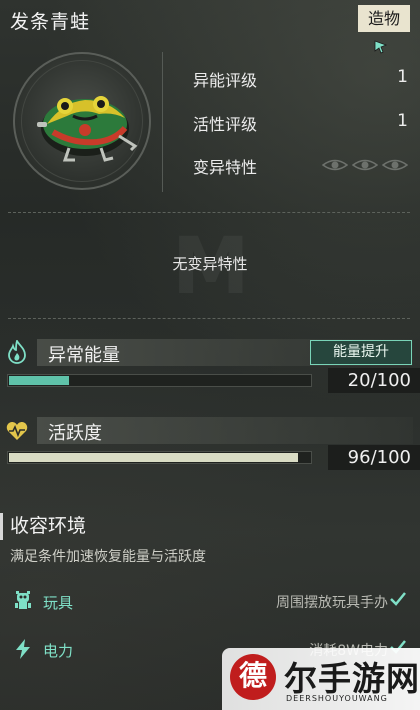  I want to click on containment-description: 满足条件加速恢复能量与活跃度, so click(108, 557).